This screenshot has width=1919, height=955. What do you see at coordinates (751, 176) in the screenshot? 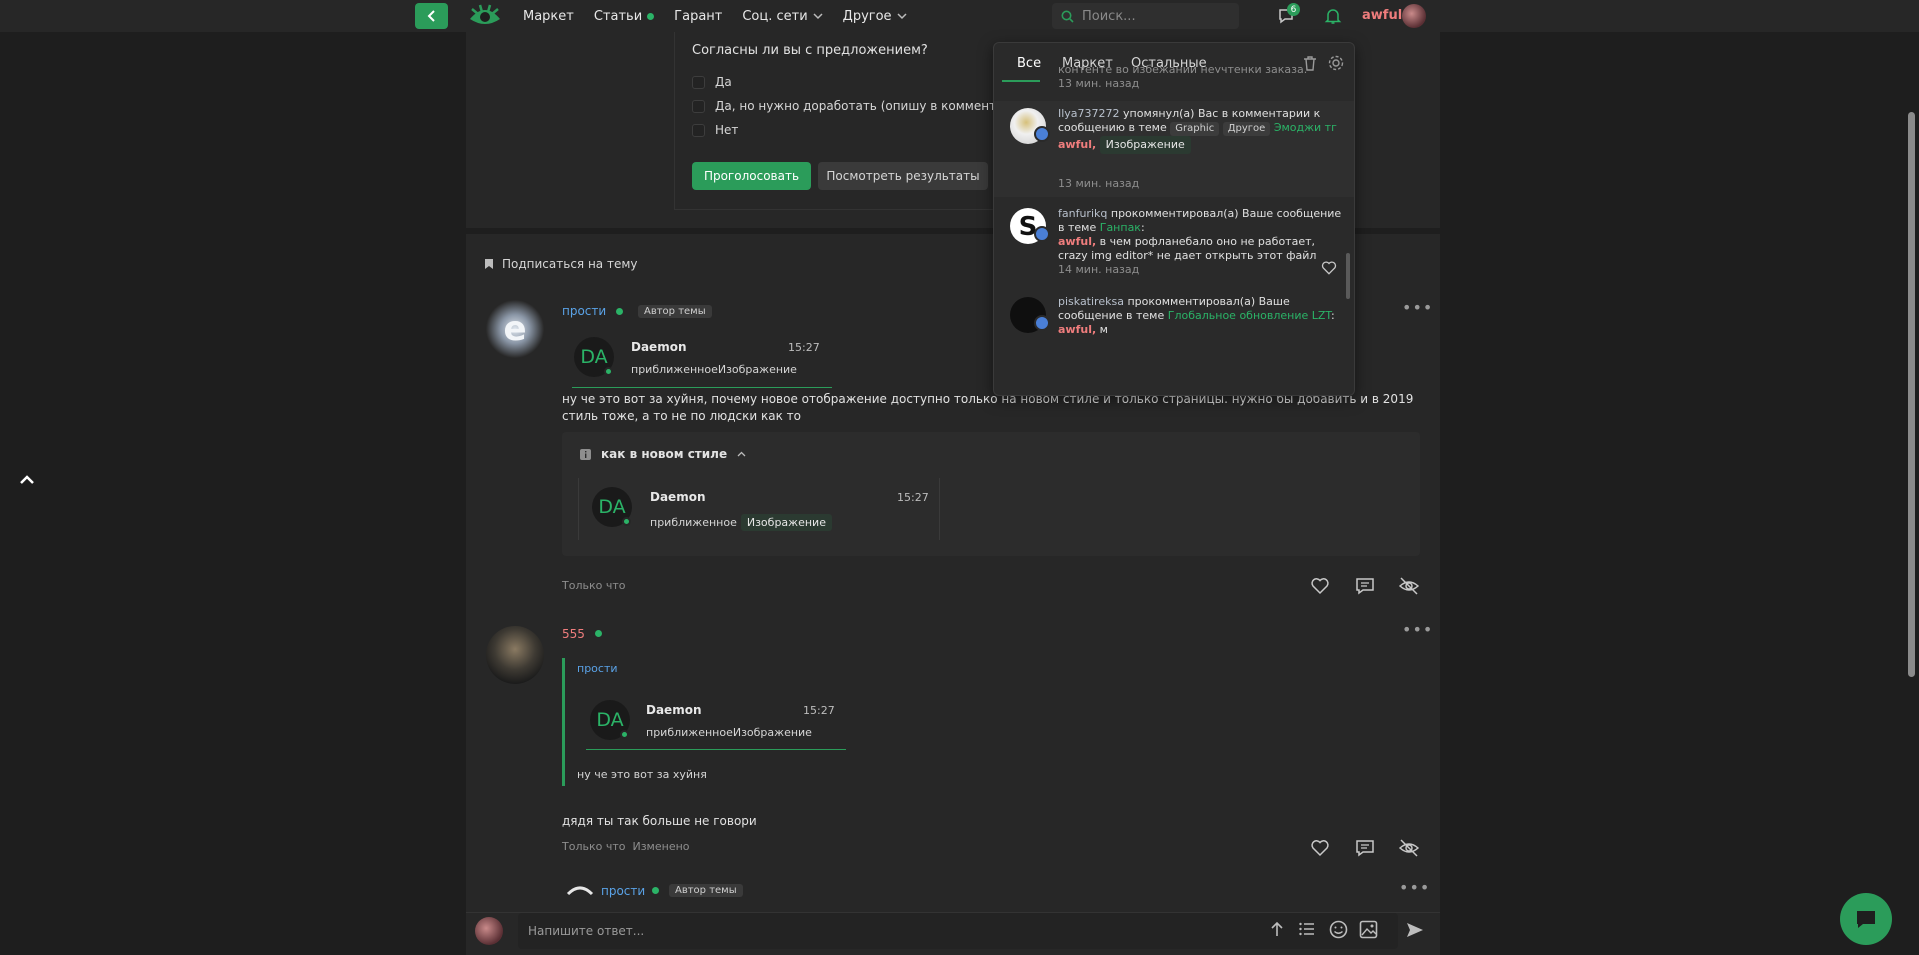
I see `vote-button: Проголосовать` at bounding box center [751, 176].